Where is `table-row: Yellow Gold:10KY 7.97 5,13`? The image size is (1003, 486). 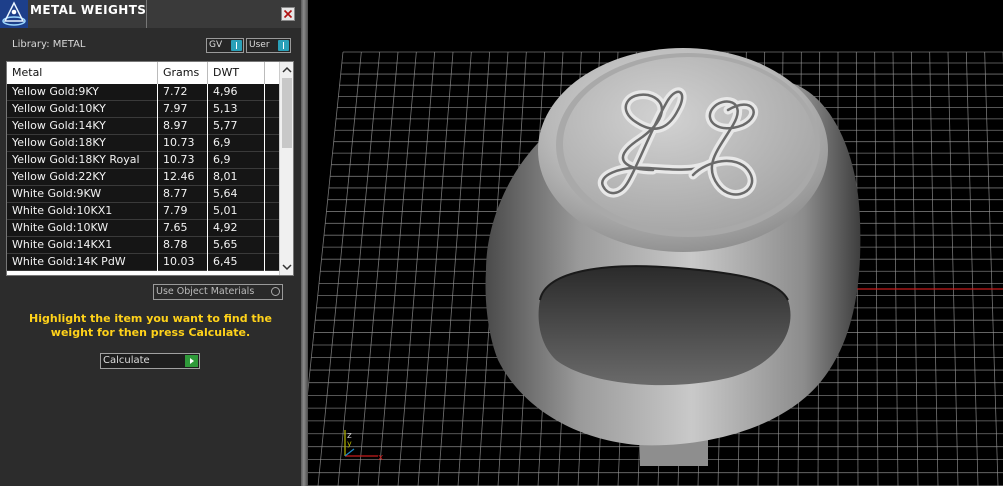
table-row: Yellow Gold:10KY 7.97 5,13 is located at coordinates (143, 109).